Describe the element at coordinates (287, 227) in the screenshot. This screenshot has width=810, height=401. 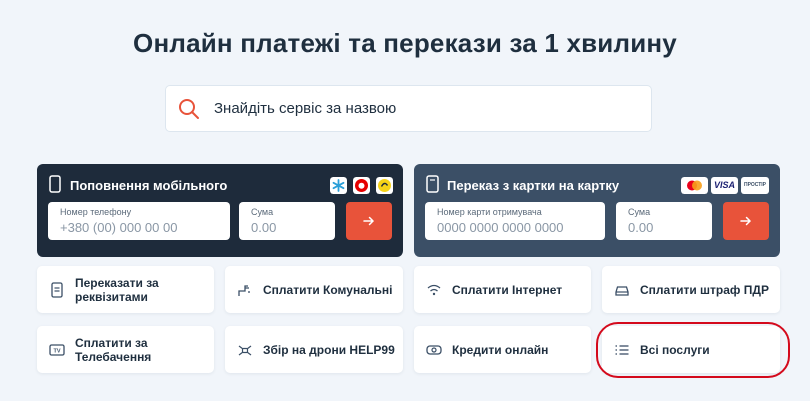
I see `mobile-amount-input: 0.00` at that location.